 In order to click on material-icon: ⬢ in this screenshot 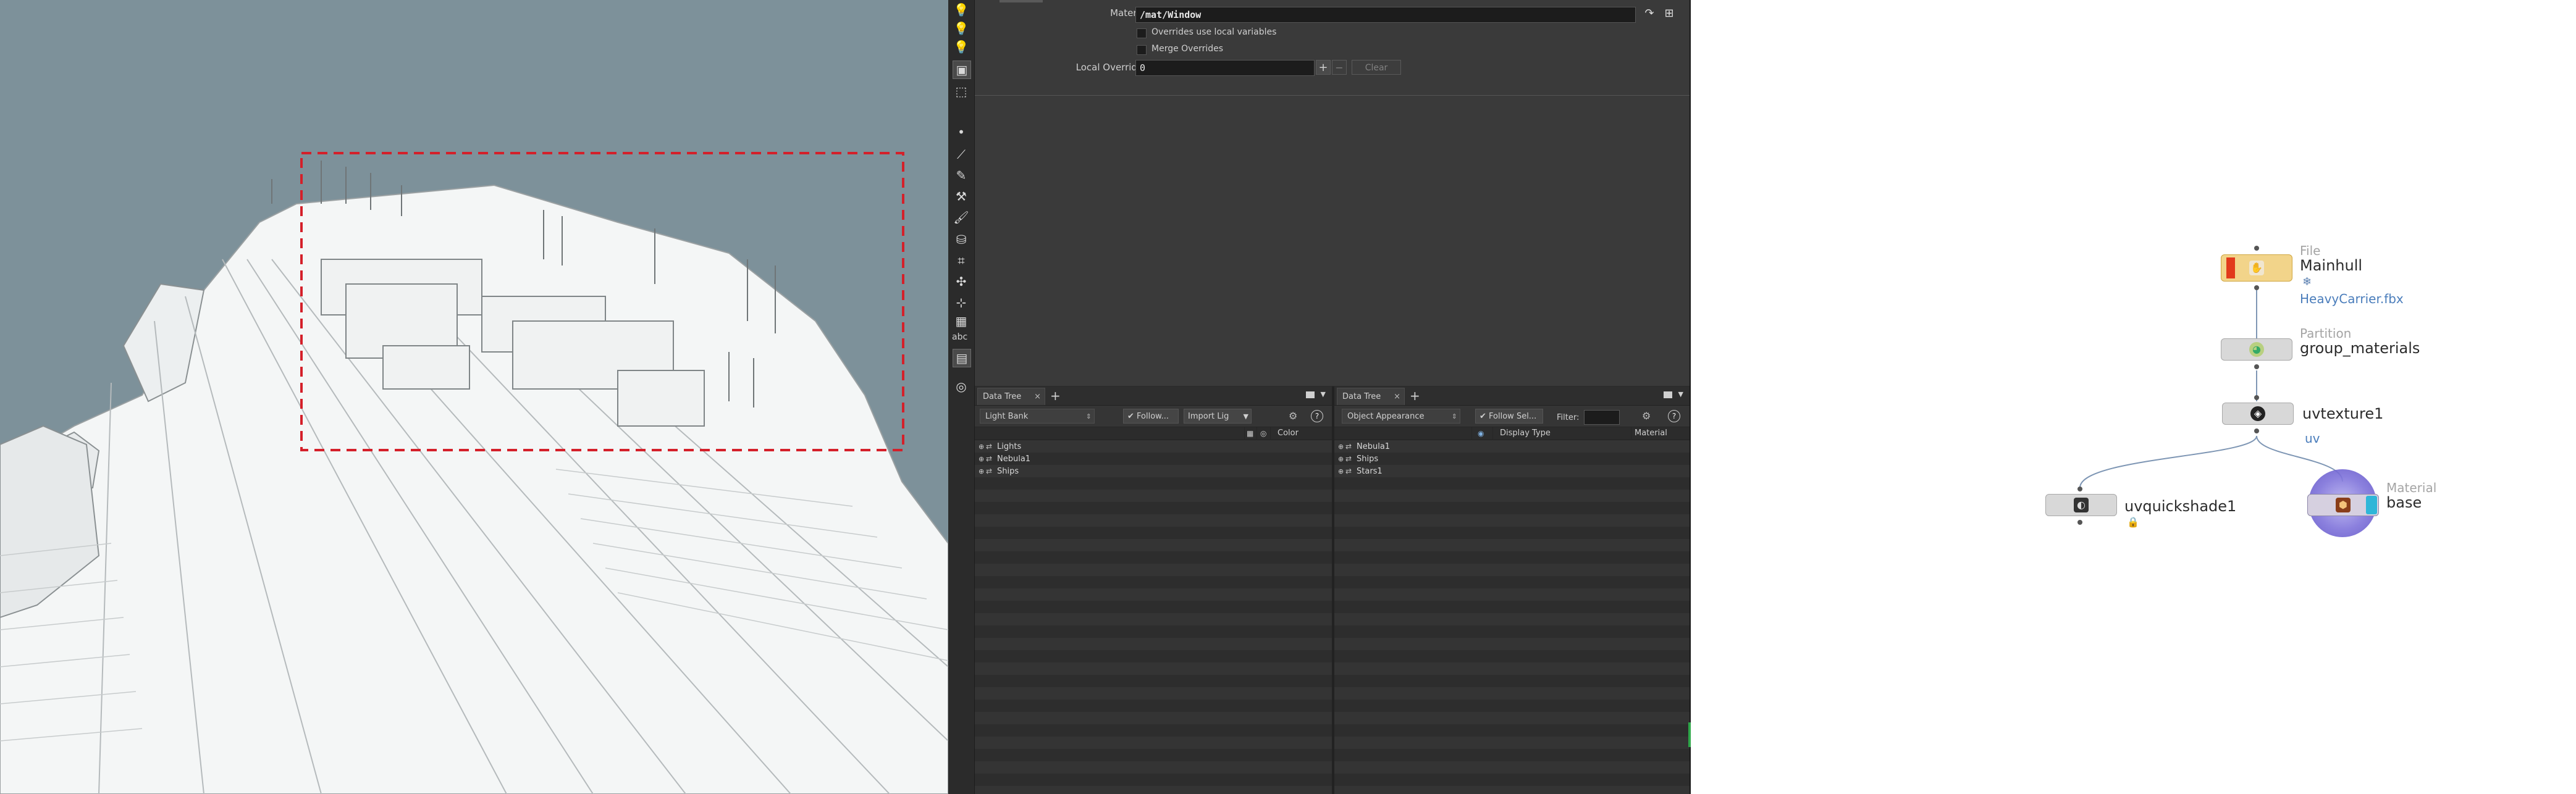, I will do `click(2343, 505)`.